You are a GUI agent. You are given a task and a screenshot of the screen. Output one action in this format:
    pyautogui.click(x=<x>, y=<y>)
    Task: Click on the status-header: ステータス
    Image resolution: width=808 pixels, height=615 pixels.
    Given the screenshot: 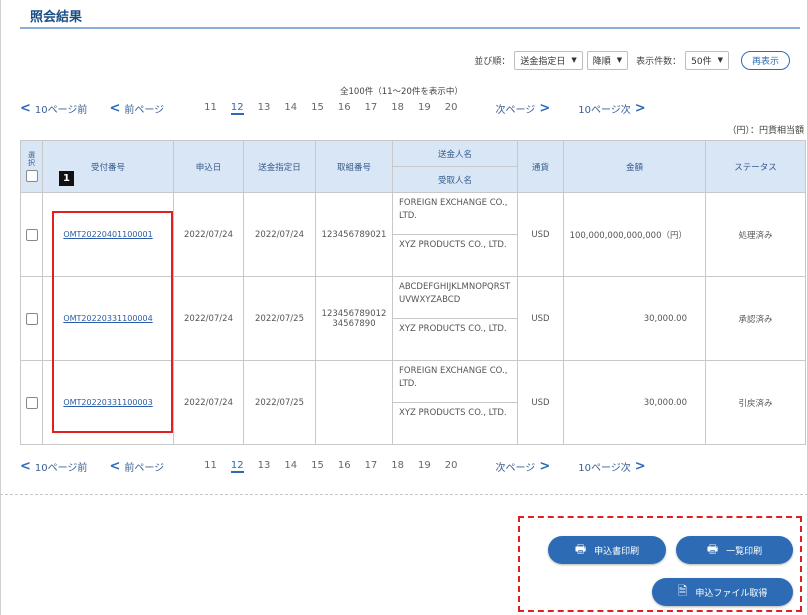 What is the action you would take?
    pyautogui.click(x=755, y=166)
    